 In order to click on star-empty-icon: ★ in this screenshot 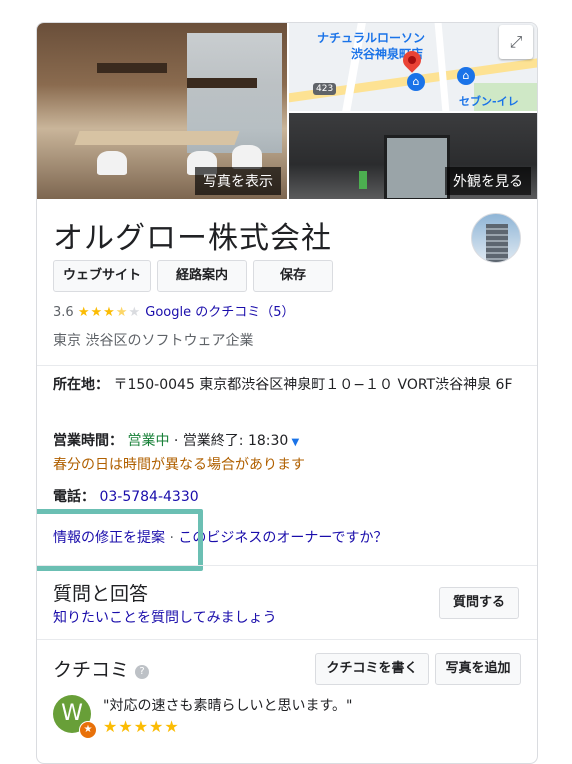, I will do `click(135, 312)`.